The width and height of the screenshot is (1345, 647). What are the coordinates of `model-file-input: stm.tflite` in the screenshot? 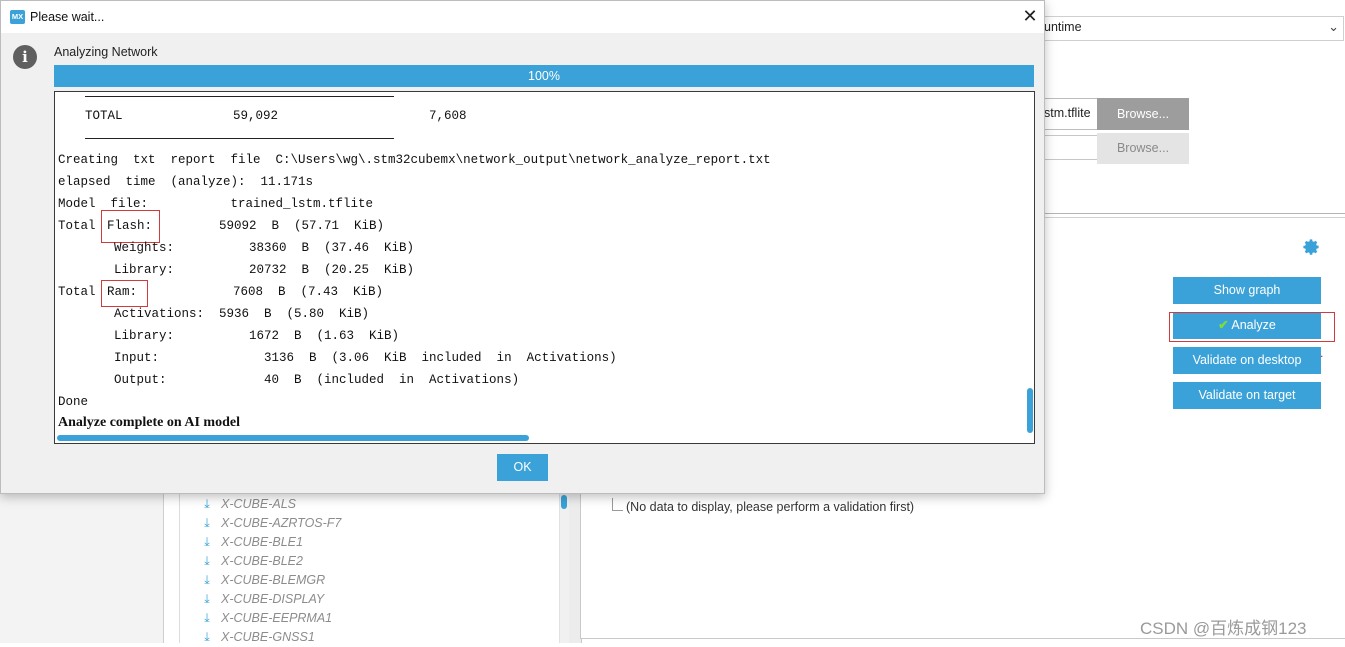 It's located at (1069, 114).